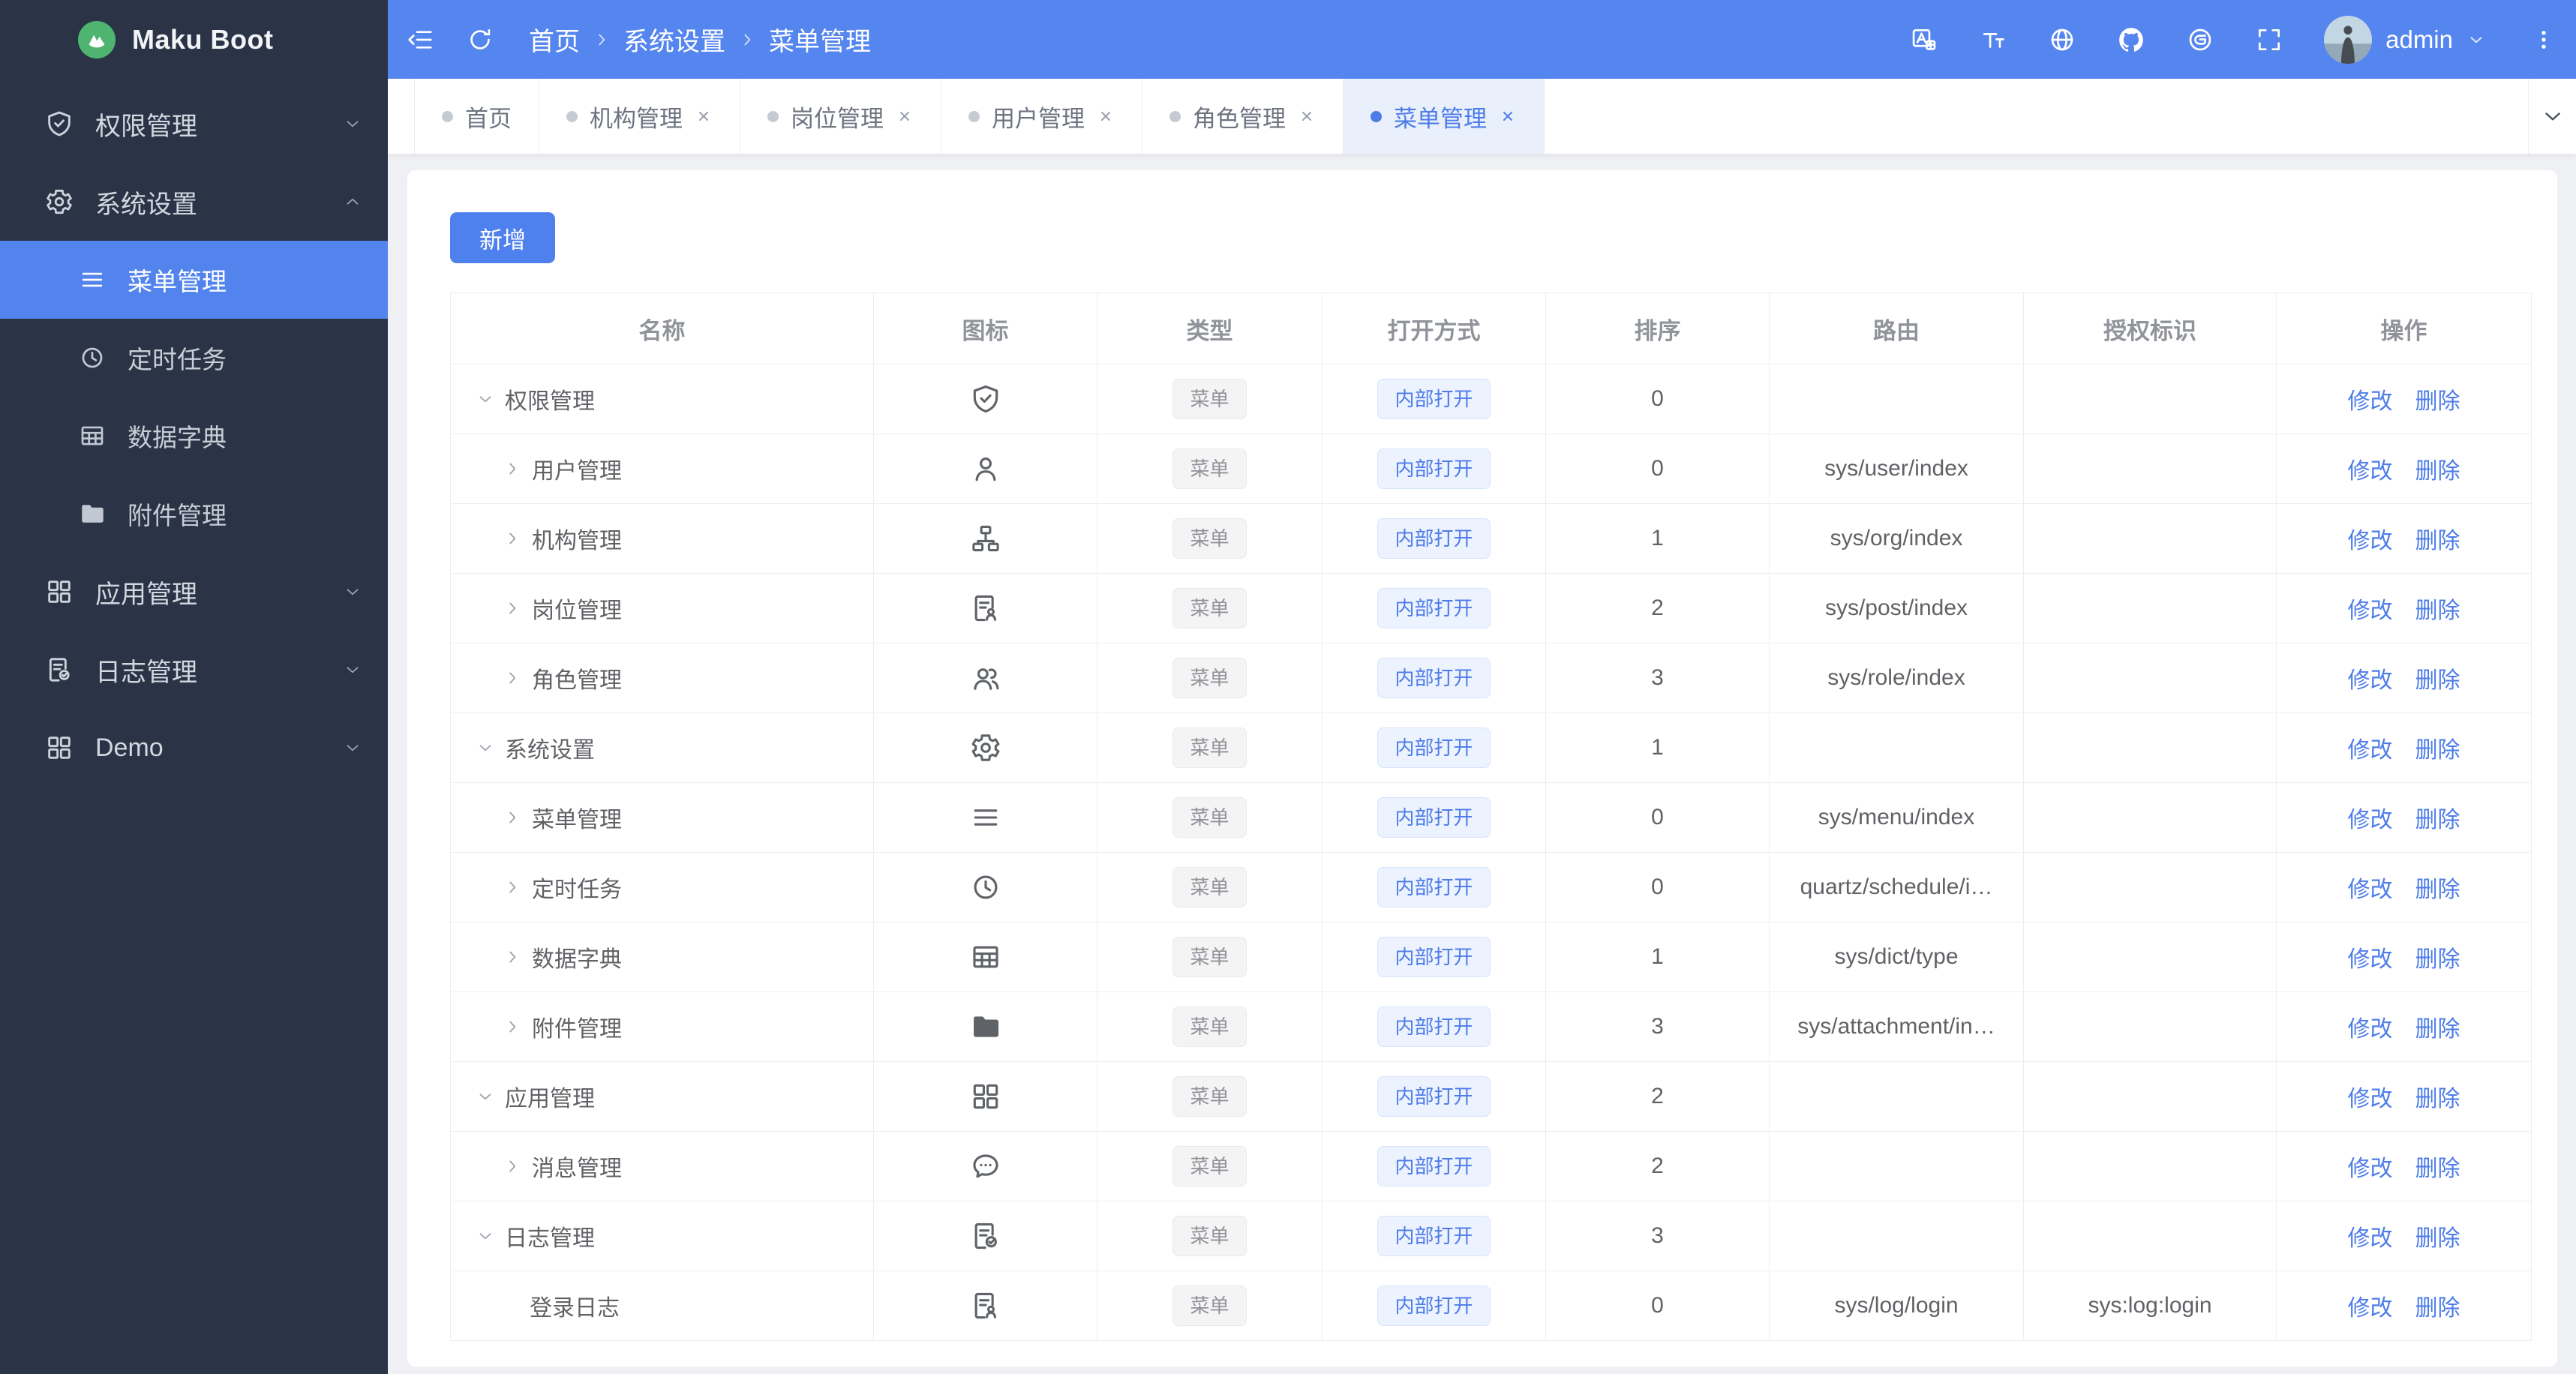 The width and height of the screenshot is (2576, 1374). I want to click on tab-role-management: 角色管理, so click(1243, 116).